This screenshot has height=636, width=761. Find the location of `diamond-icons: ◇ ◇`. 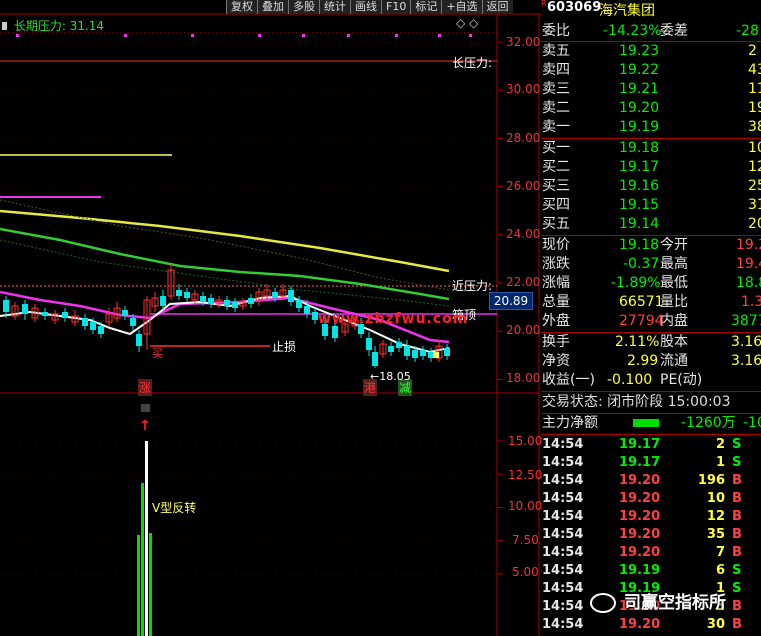

diamond-icons: ◇ ◇ is located at coordinates (467, 23).